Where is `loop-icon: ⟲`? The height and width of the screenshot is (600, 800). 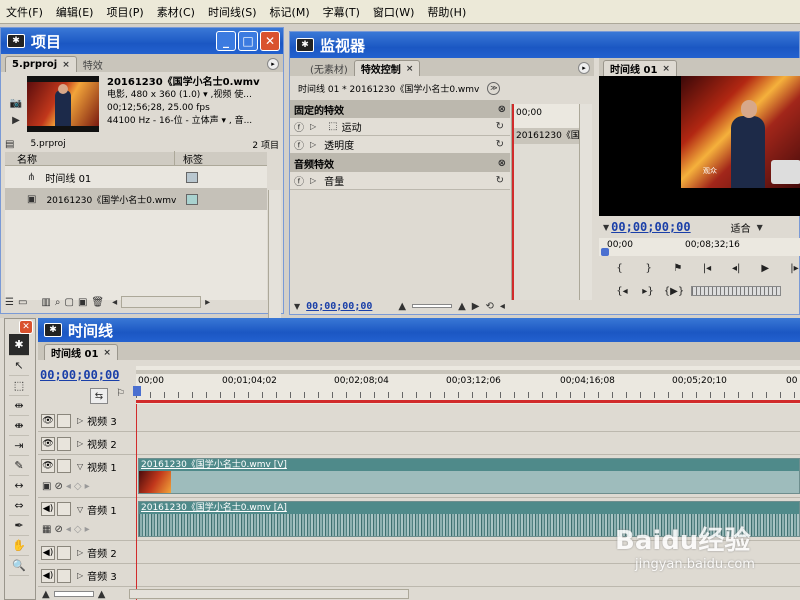 loop-icon: ⟲ is located at coordinates (490, 306).